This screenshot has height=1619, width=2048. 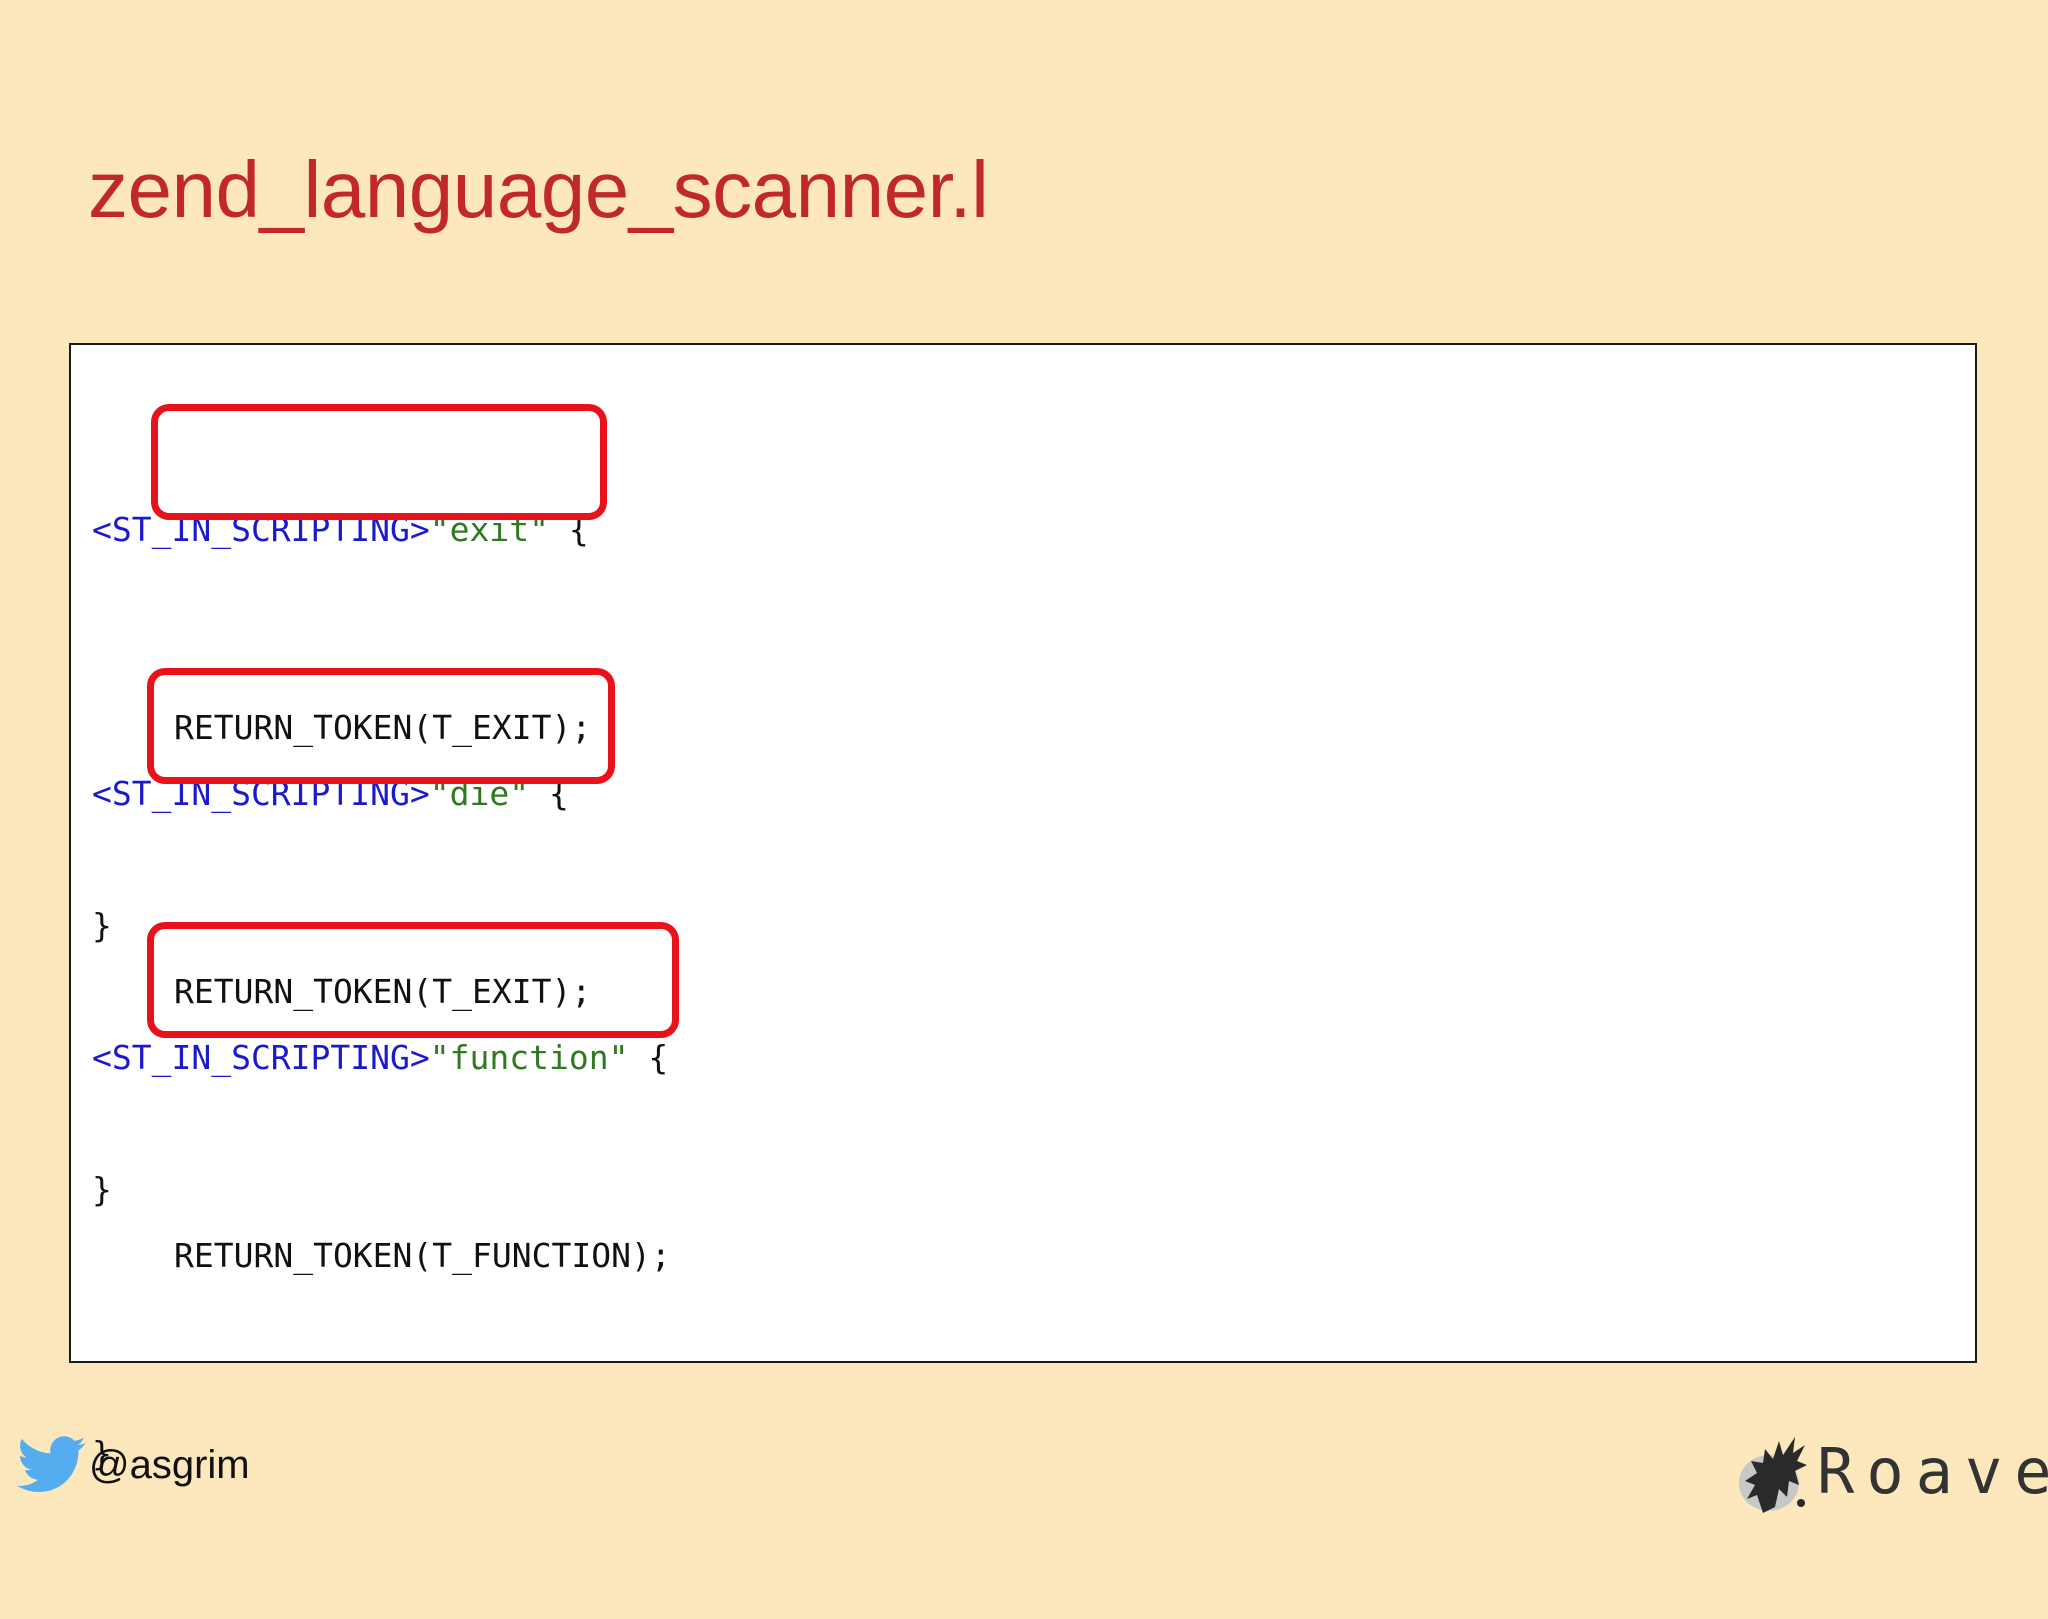 I want to click on state-token: <ST_IN_SCRIPTING>, so click(x=261, y=1057).